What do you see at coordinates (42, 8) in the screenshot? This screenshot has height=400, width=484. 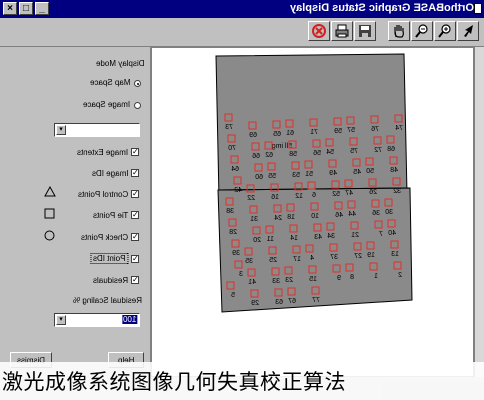 I see `minimize-icon: _` at bounding box center [42, 8].